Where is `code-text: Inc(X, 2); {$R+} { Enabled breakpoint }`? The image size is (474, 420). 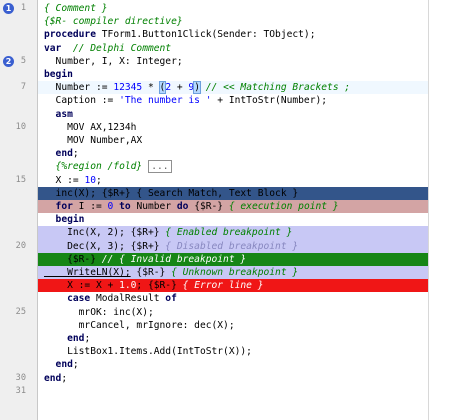 code-text: Inc(X, 2); {$R+} { Enabled breakpoint } is located at coordinates (168, 232).